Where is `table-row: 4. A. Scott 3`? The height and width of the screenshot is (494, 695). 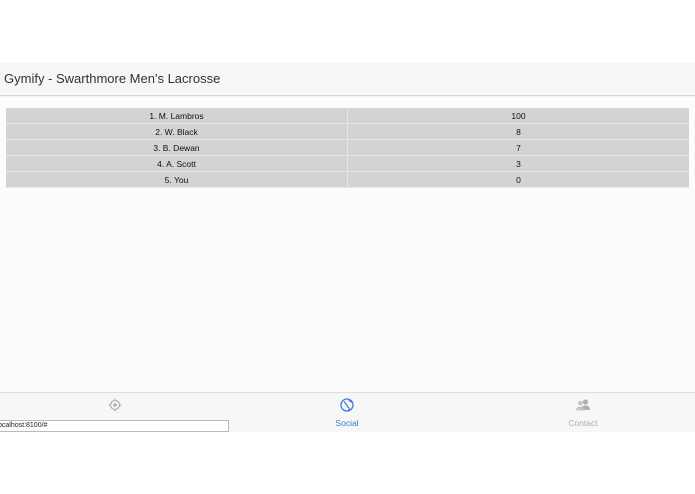 table-row: 4. A. Scott 3 is located at coordinates (347, 163).